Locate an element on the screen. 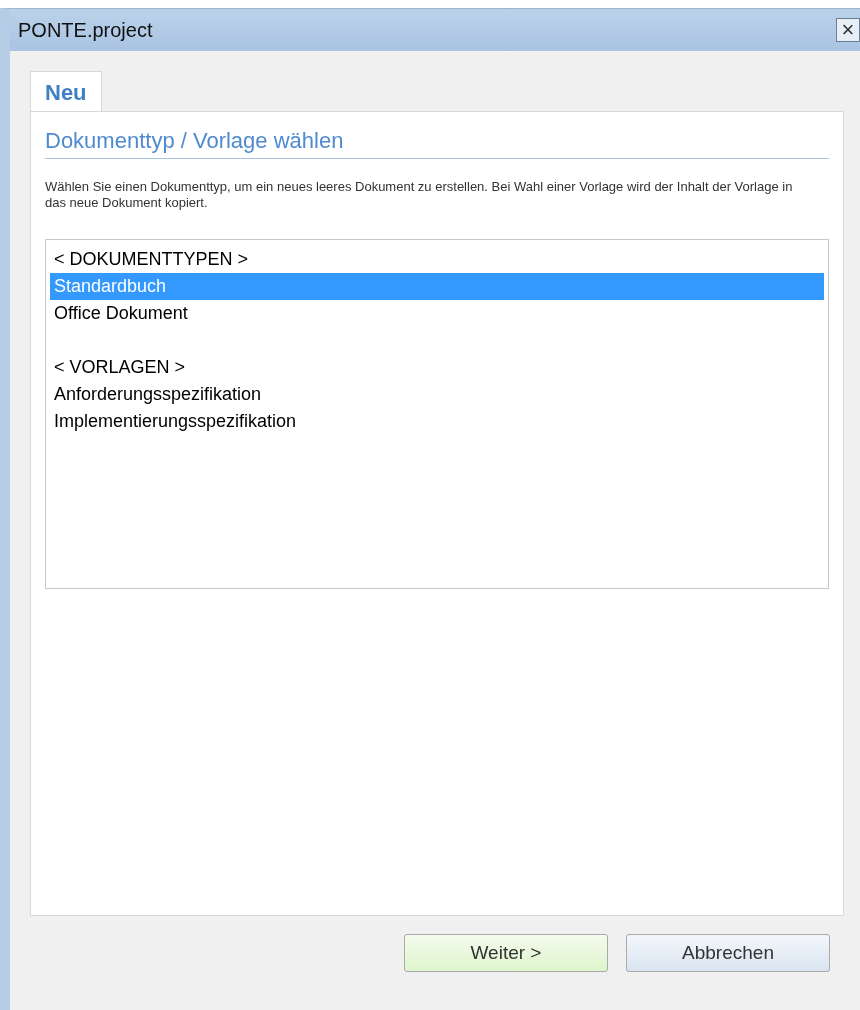 Image resolution: width=860 pixels, height=1010 pixels. section-heading: Dokumenttyp / Vorlage wählen is located at coordinates (437, 143).